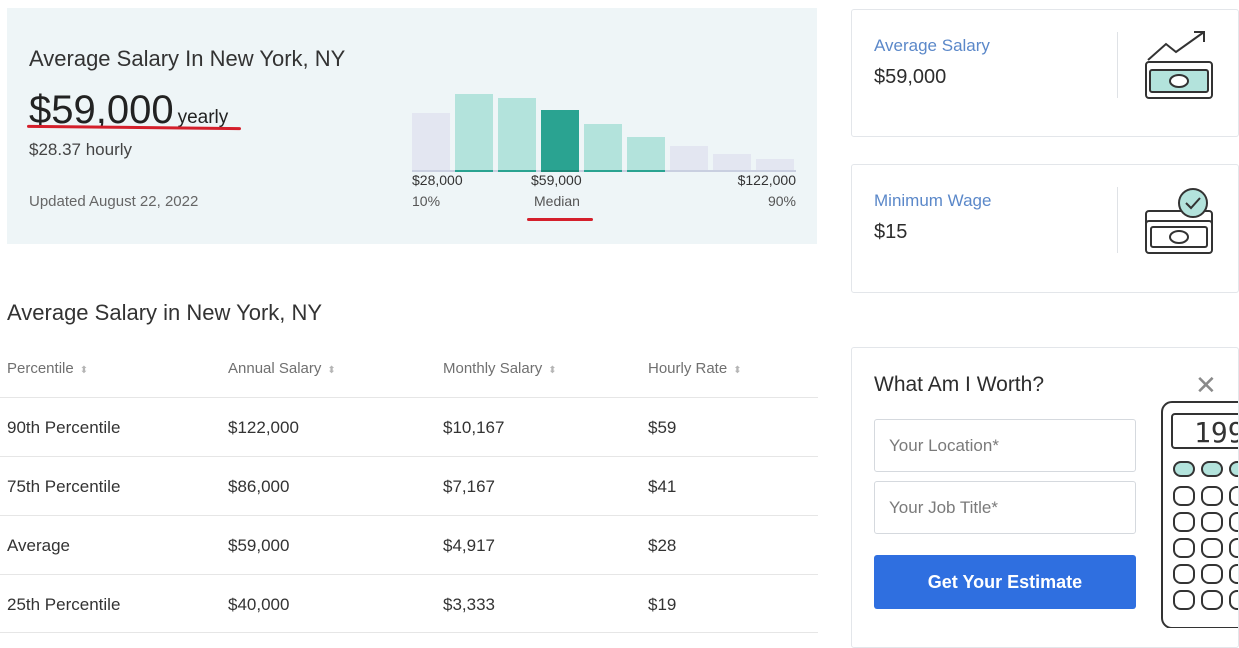 This screenshot has height=648, width=1239. Describe the element at coordinates (662, 486) in the screenshot. I see `table-cell: $41` at that location.